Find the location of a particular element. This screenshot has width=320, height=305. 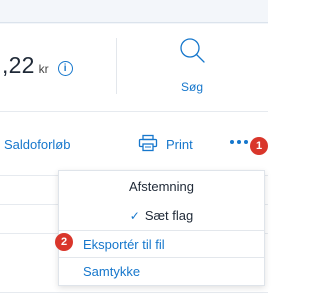

step-badge-2: 2 is located at coordinates (64, 242).